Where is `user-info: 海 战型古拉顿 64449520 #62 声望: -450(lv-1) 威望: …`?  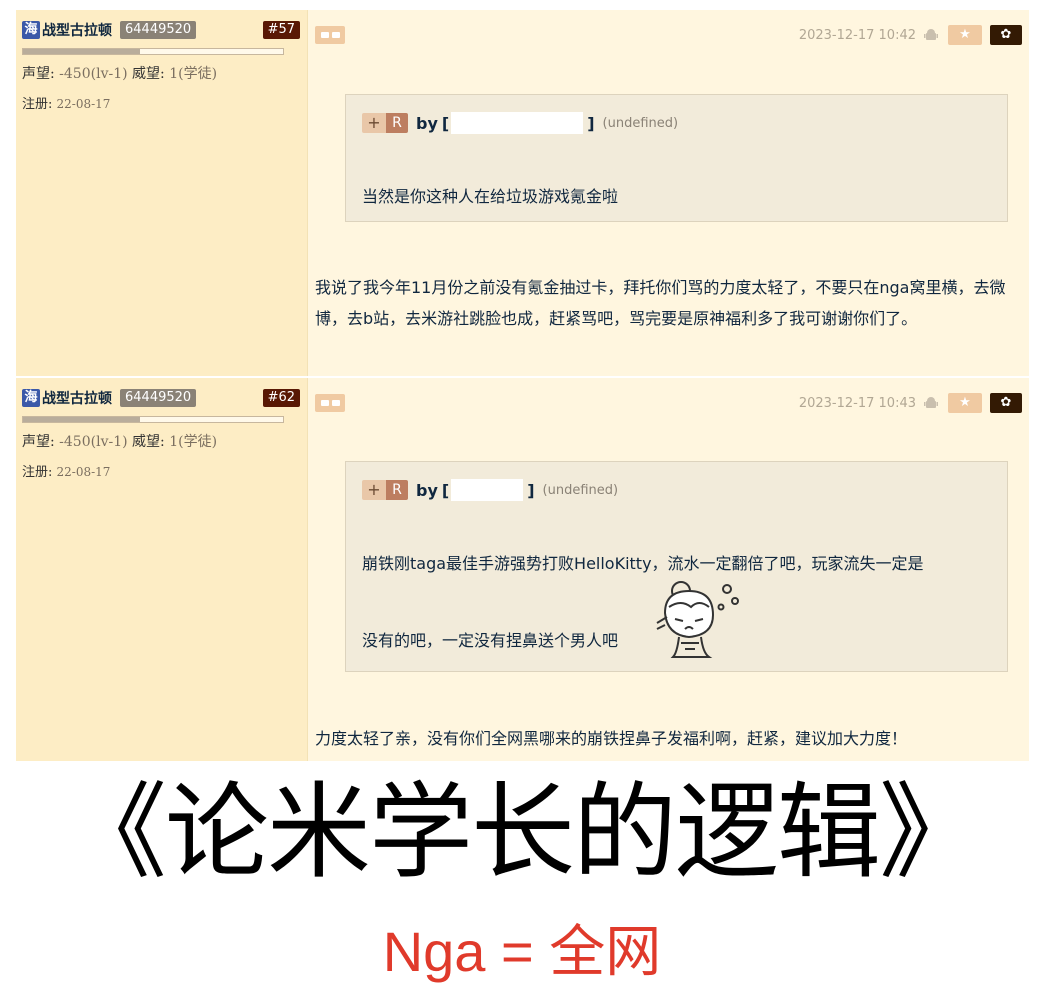 user-info: 海 战型古拉顿 64449520 #62 声望: -450(lv-1) 威望: … is located at coordinates (161, 433).